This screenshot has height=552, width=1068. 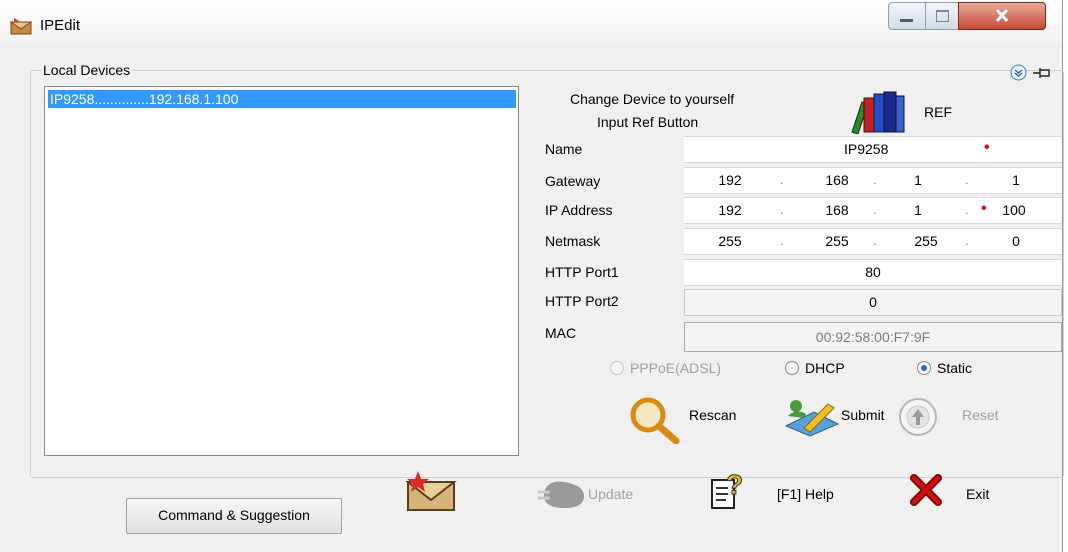 I want to click on maximize-icon, so click(x=942, y=16).